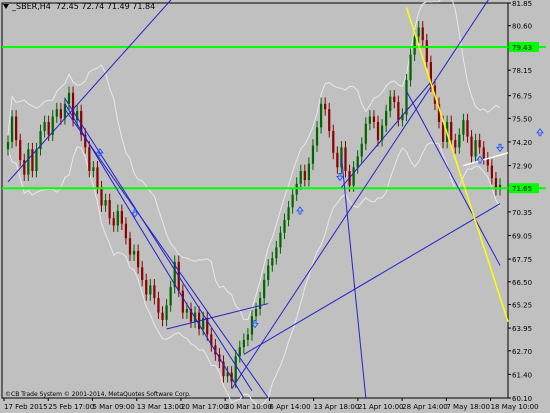 Image resolution: width=550 pixels, height=413 pixels. What do you see at coordinates (6, 6) in the screenshot?
I see `dropdown-triangle-icon` at bounding box center [6, 6].